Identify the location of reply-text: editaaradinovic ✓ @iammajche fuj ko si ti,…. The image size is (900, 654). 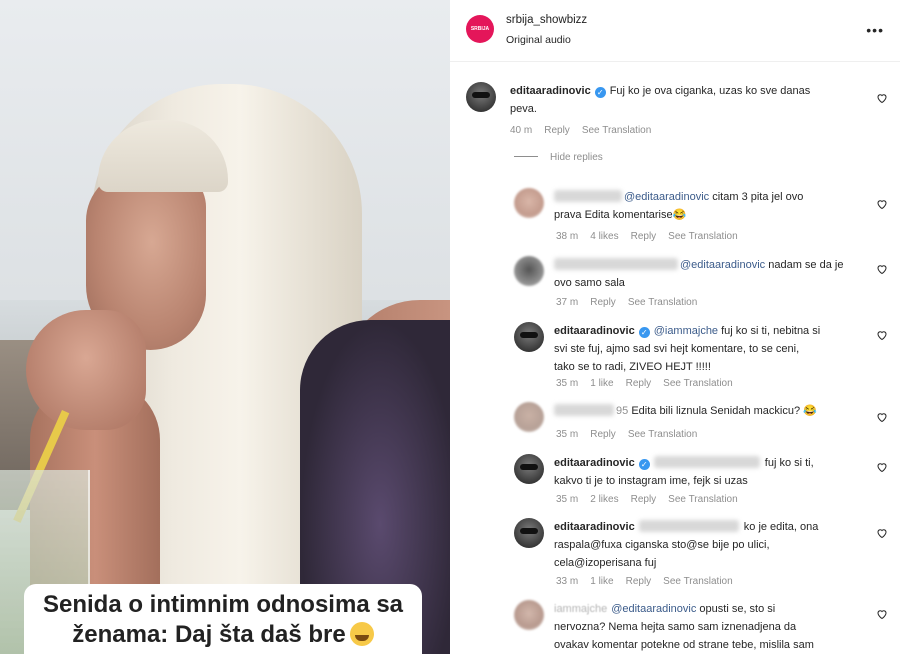
(704, 349).